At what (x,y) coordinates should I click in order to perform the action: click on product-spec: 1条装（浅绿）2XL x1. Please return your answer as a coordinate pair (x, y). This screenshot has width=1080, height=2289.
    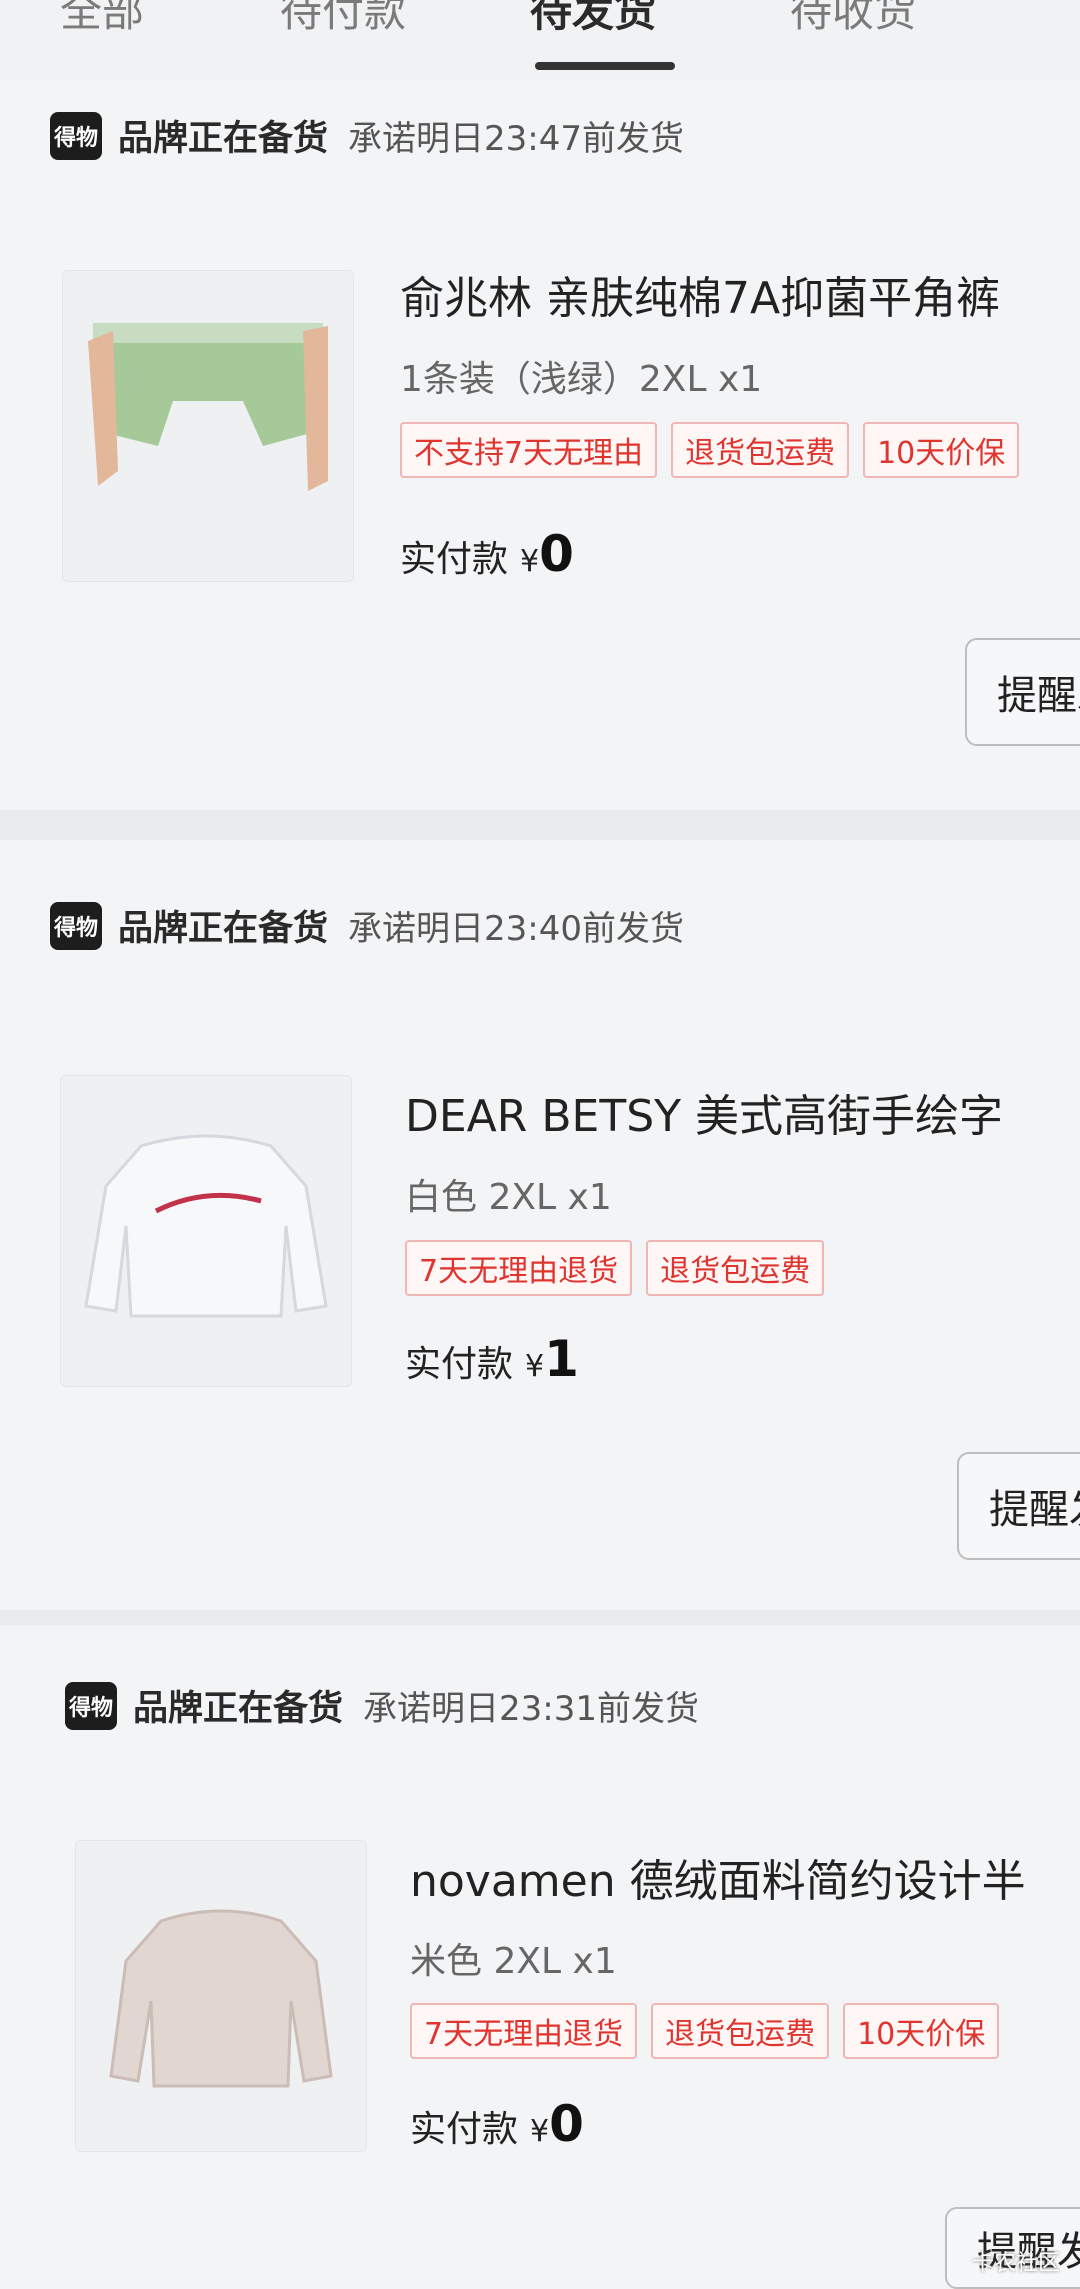
    Looking at the image, I should click on (581, 379).